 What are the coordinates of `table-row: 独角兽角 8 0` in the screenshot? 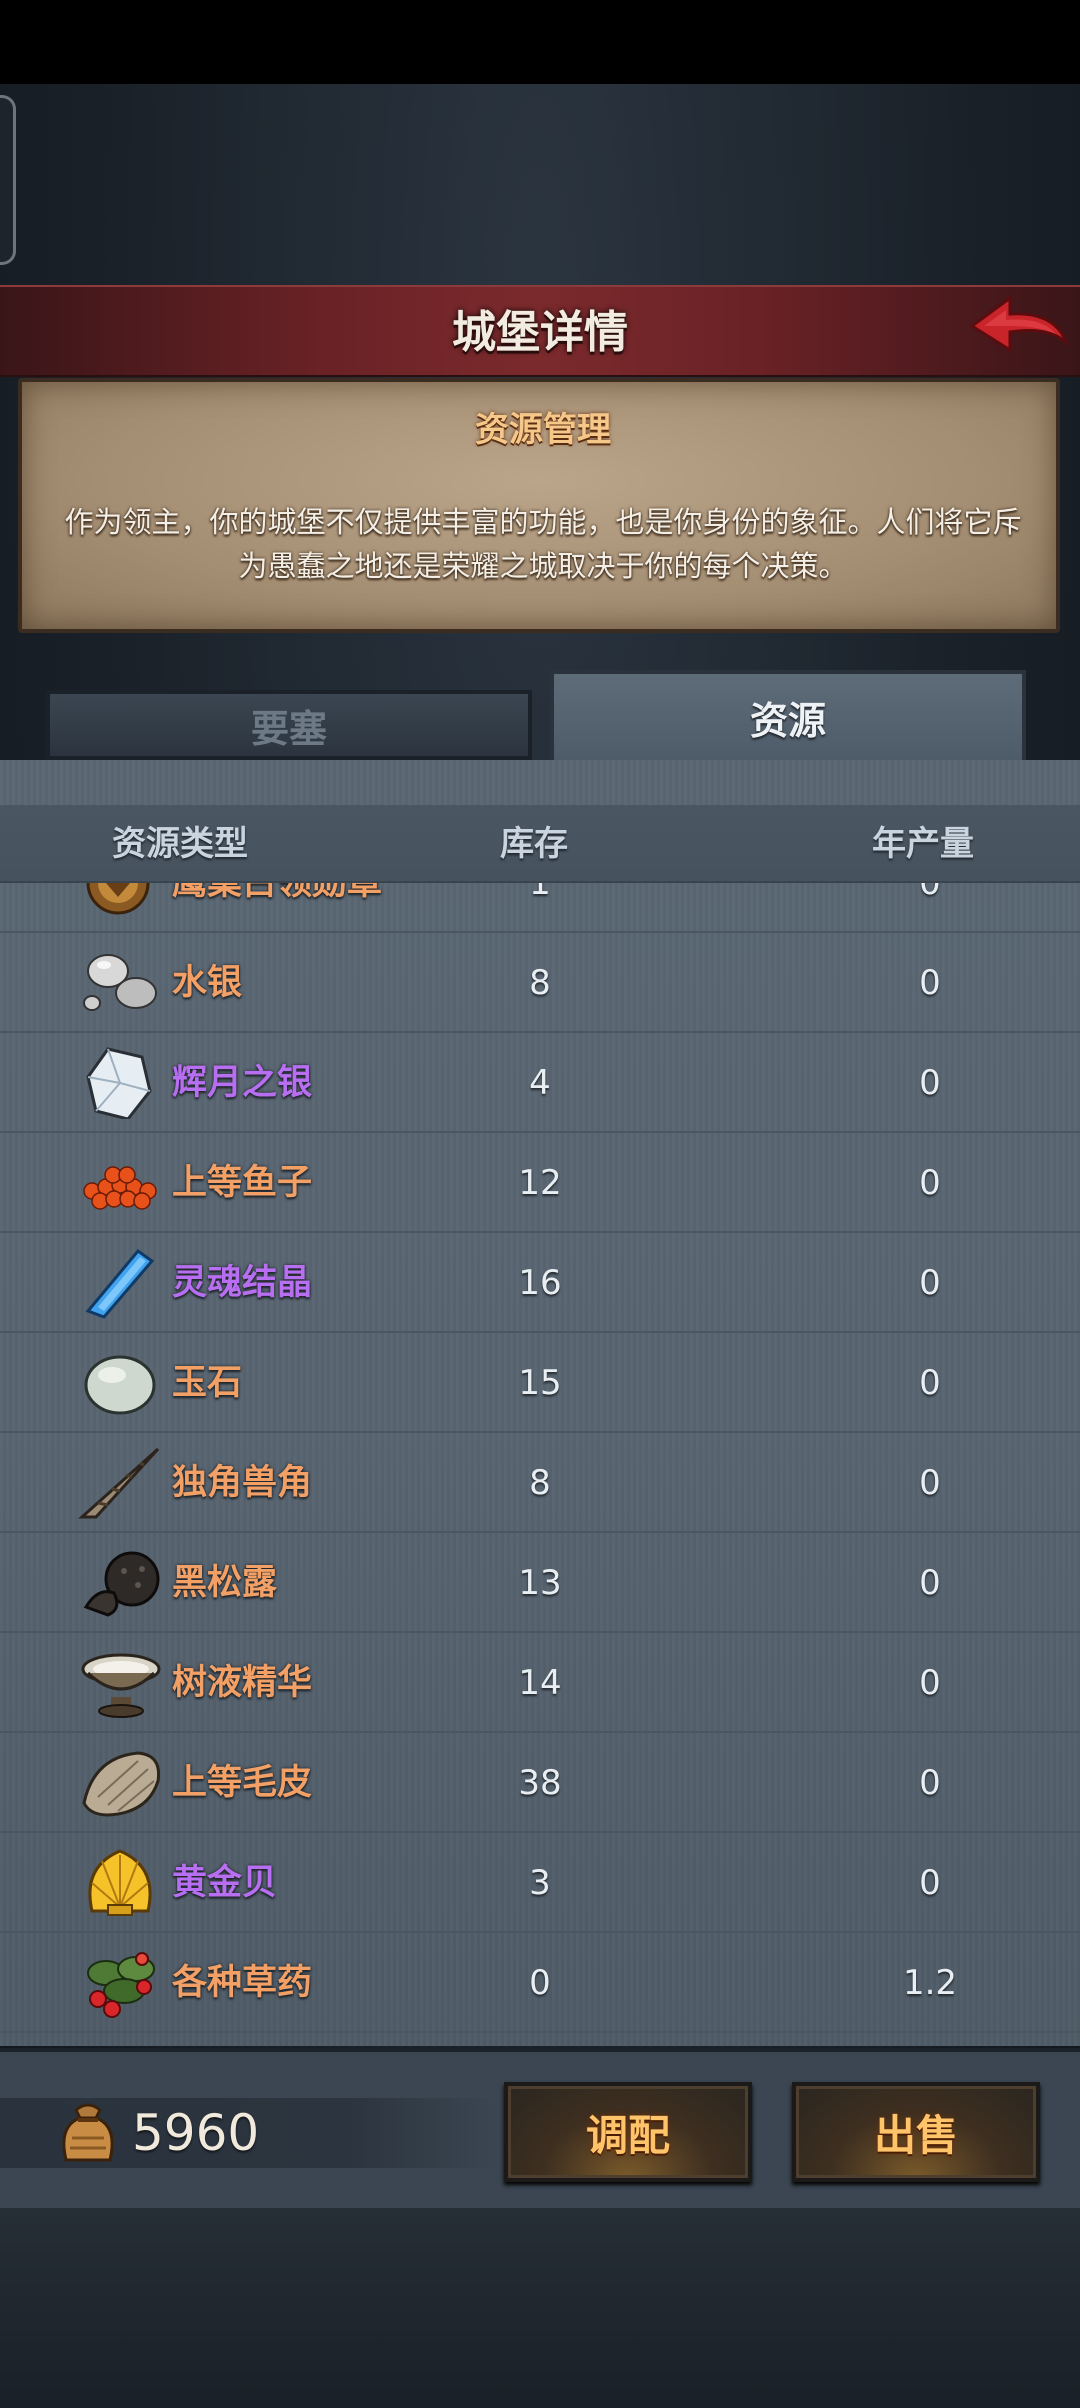 It's located at (540, 1483).